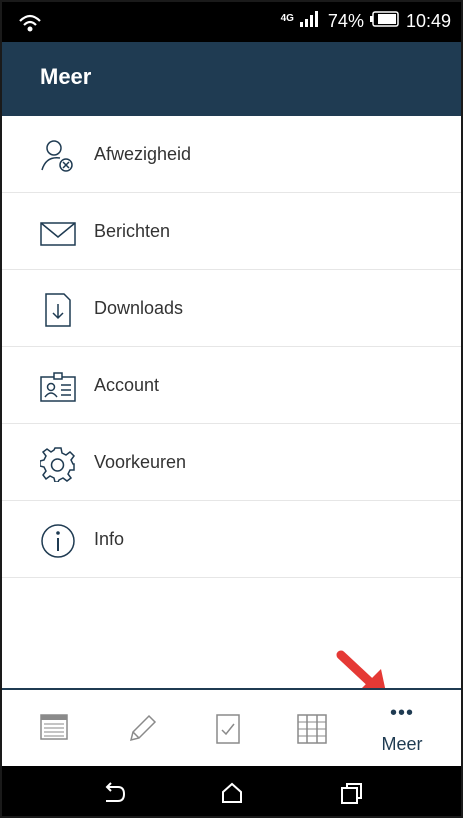 The width and height of the screenshot is (463, 818). What do you see at coordinates (127, 385) in the screenshot?
I see `menu-item-label: Account` at bounding box center [127, 385].